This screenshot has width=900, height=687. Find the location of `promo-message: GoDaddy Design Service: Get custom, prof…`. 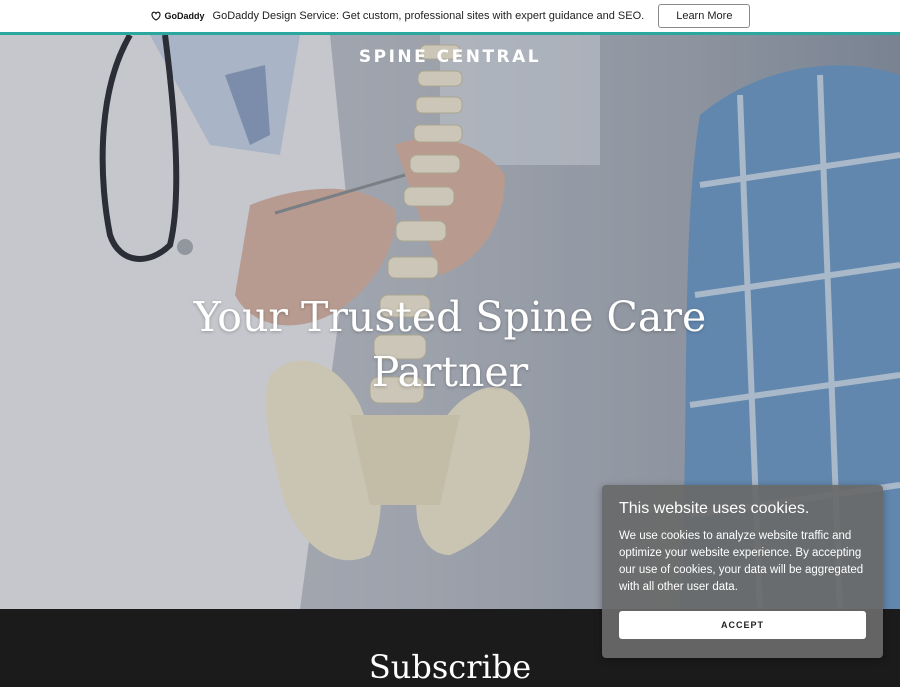

promo-message: GoDaddy Design Service: Get custom, prof… is located at coordinates (428, 16).